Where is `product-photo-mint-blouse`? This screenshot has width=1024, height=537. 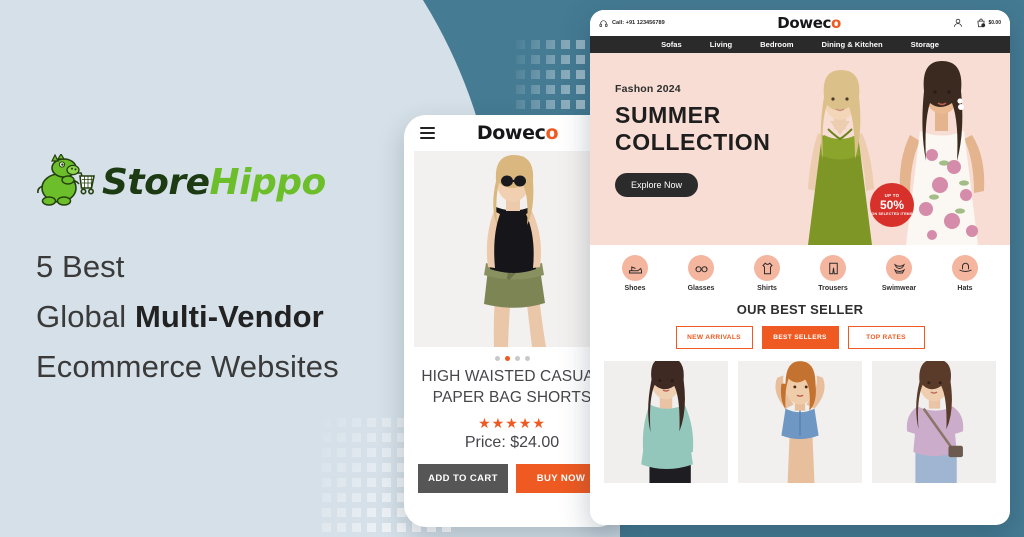 product-photo-mint-blouse is located at coordinates (666, 422).